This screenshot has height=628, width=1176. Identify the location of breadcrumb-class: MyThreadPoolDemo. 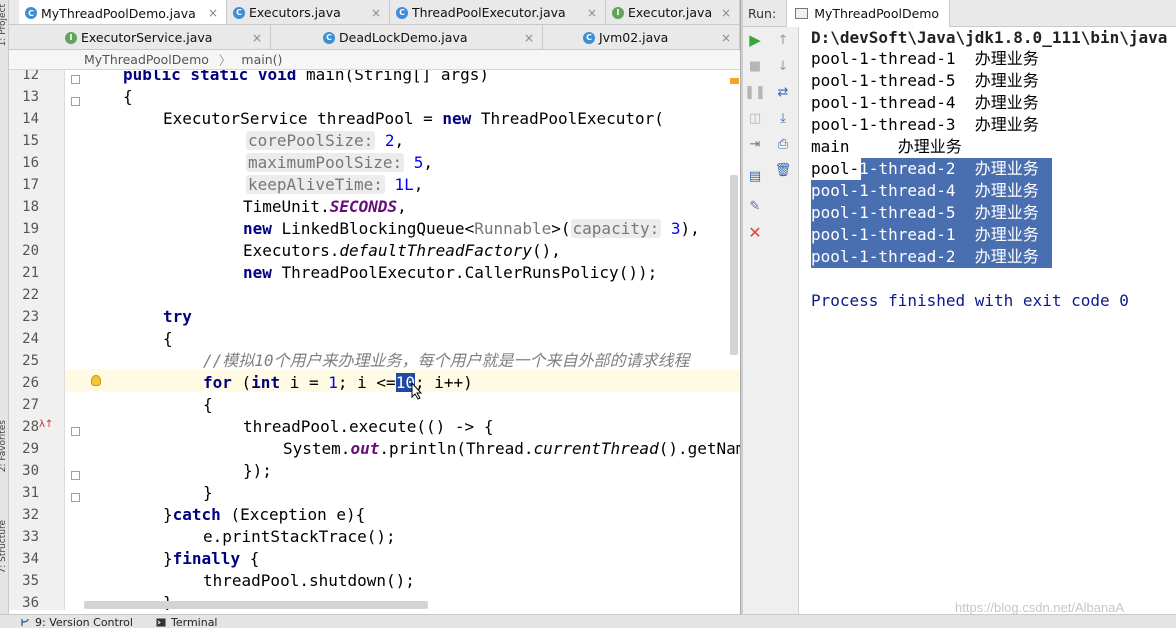
(146, 59).